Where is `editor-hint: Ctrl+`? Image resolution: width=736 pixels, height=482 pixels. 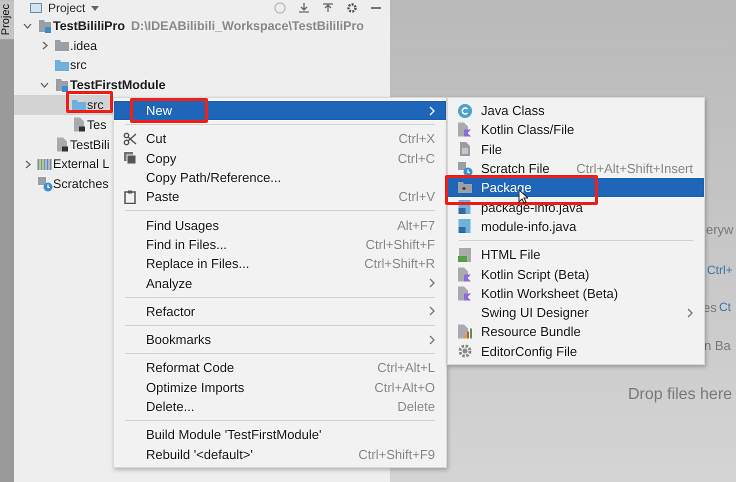
editor-hint: Ctrl+ is located at coordinates (720, 270).